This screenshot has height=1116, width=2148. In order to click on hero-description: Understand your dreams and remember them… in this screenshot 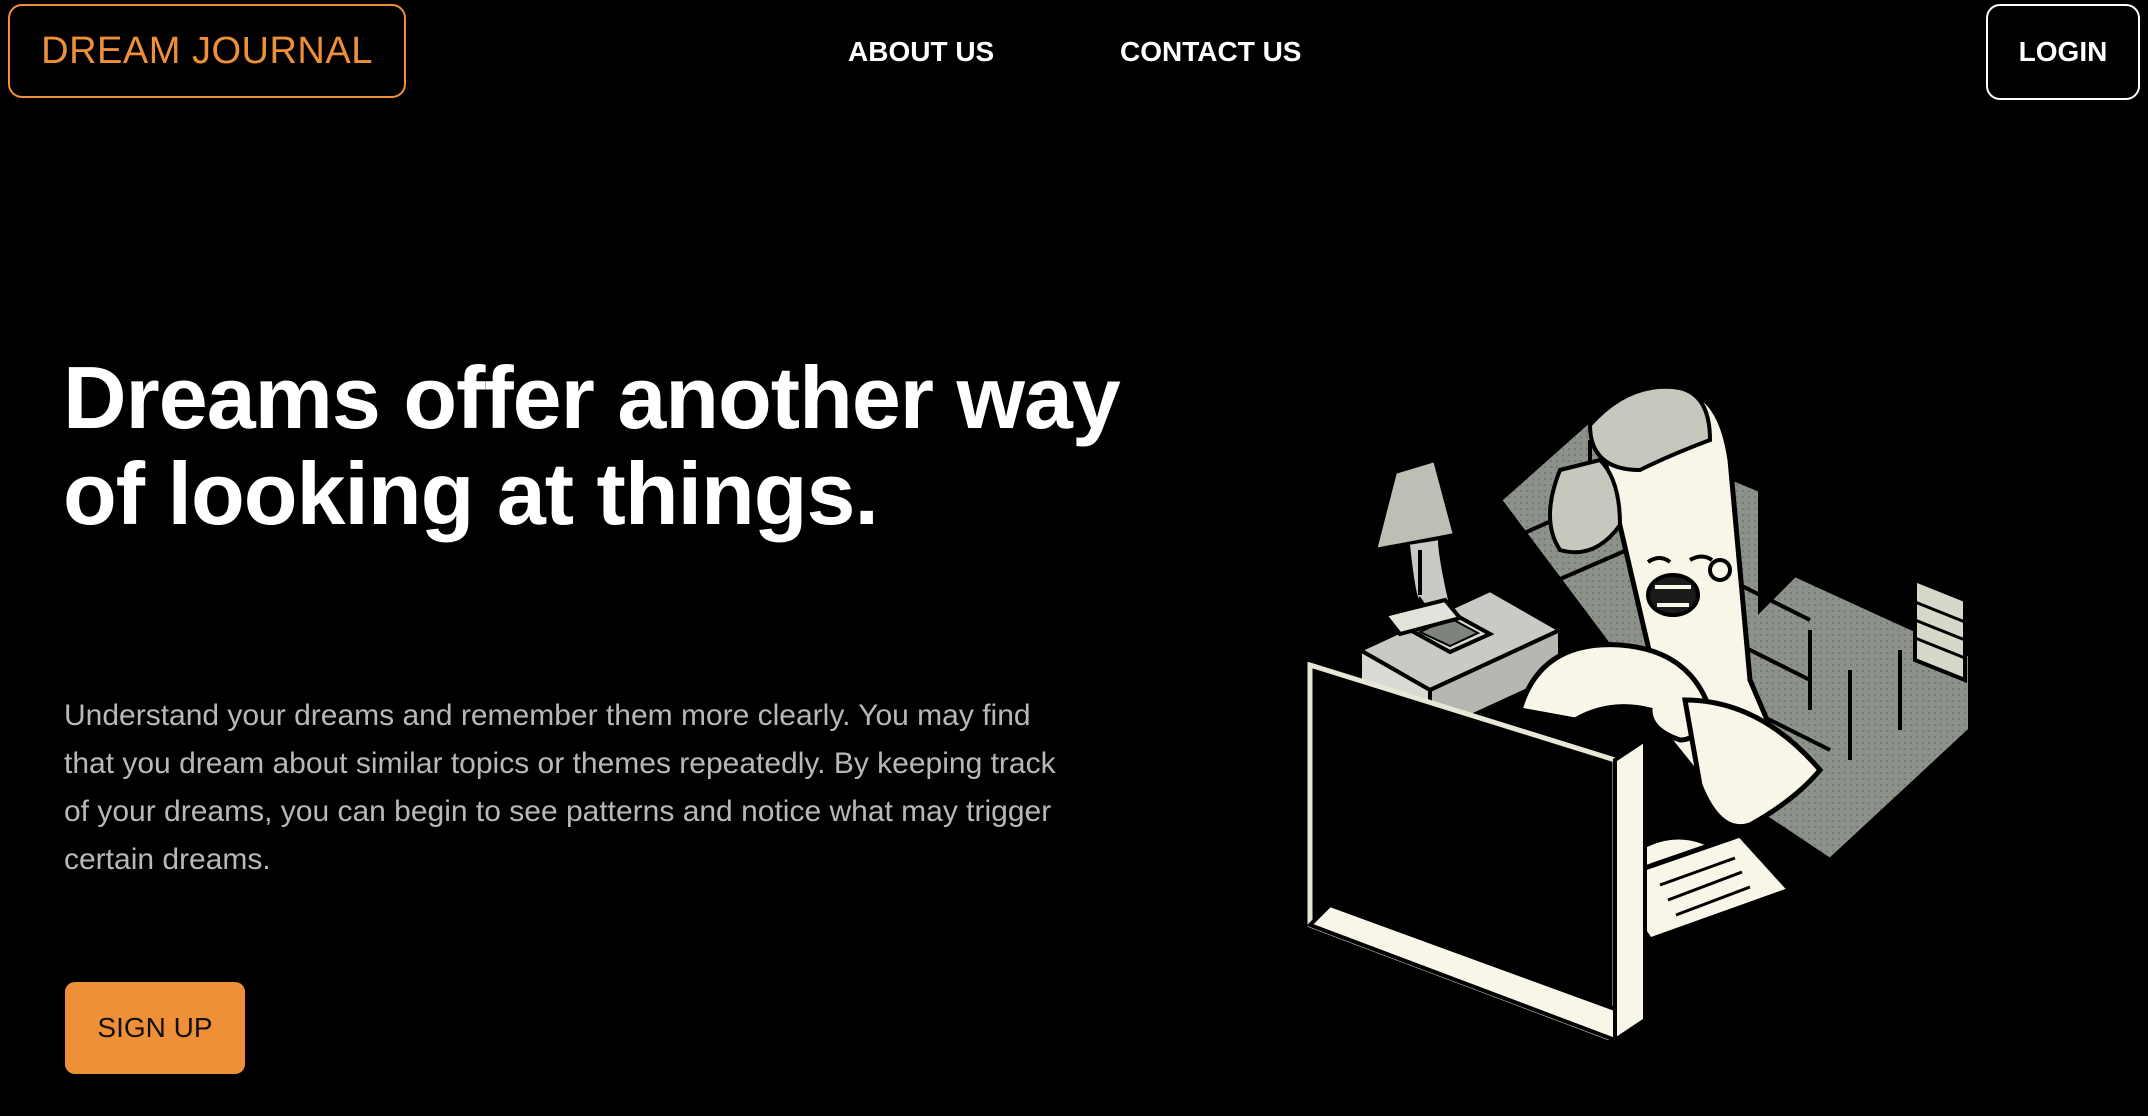, I will do `click(560, 787)`.